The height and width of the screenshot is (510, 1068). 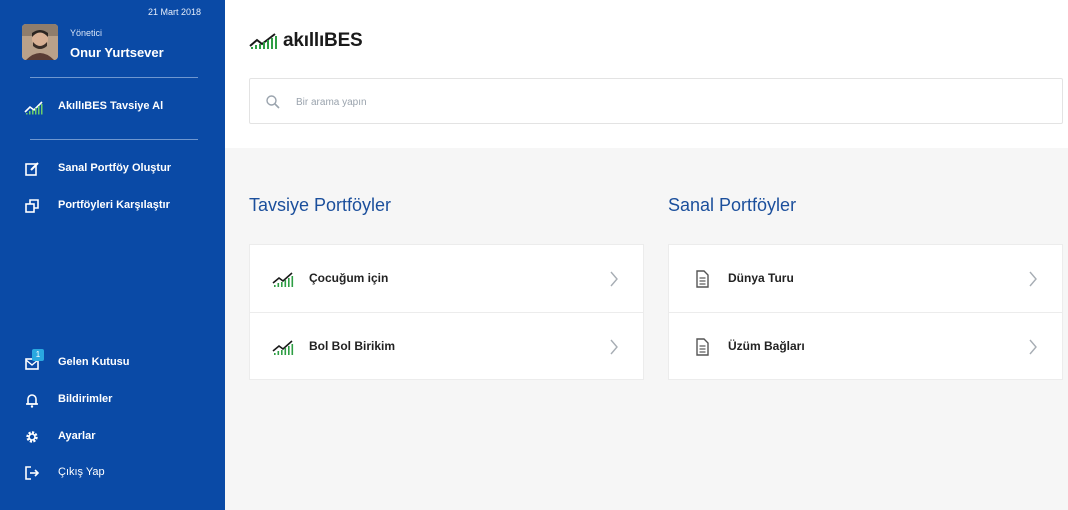 I want to click on user-role: Yönetici, so click(x=86, y=33).